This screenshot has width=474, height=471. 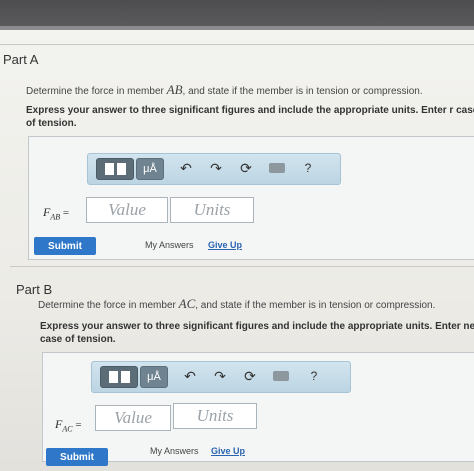 I want to click on part-b-value-input: Value, so click(x=133, y=418).